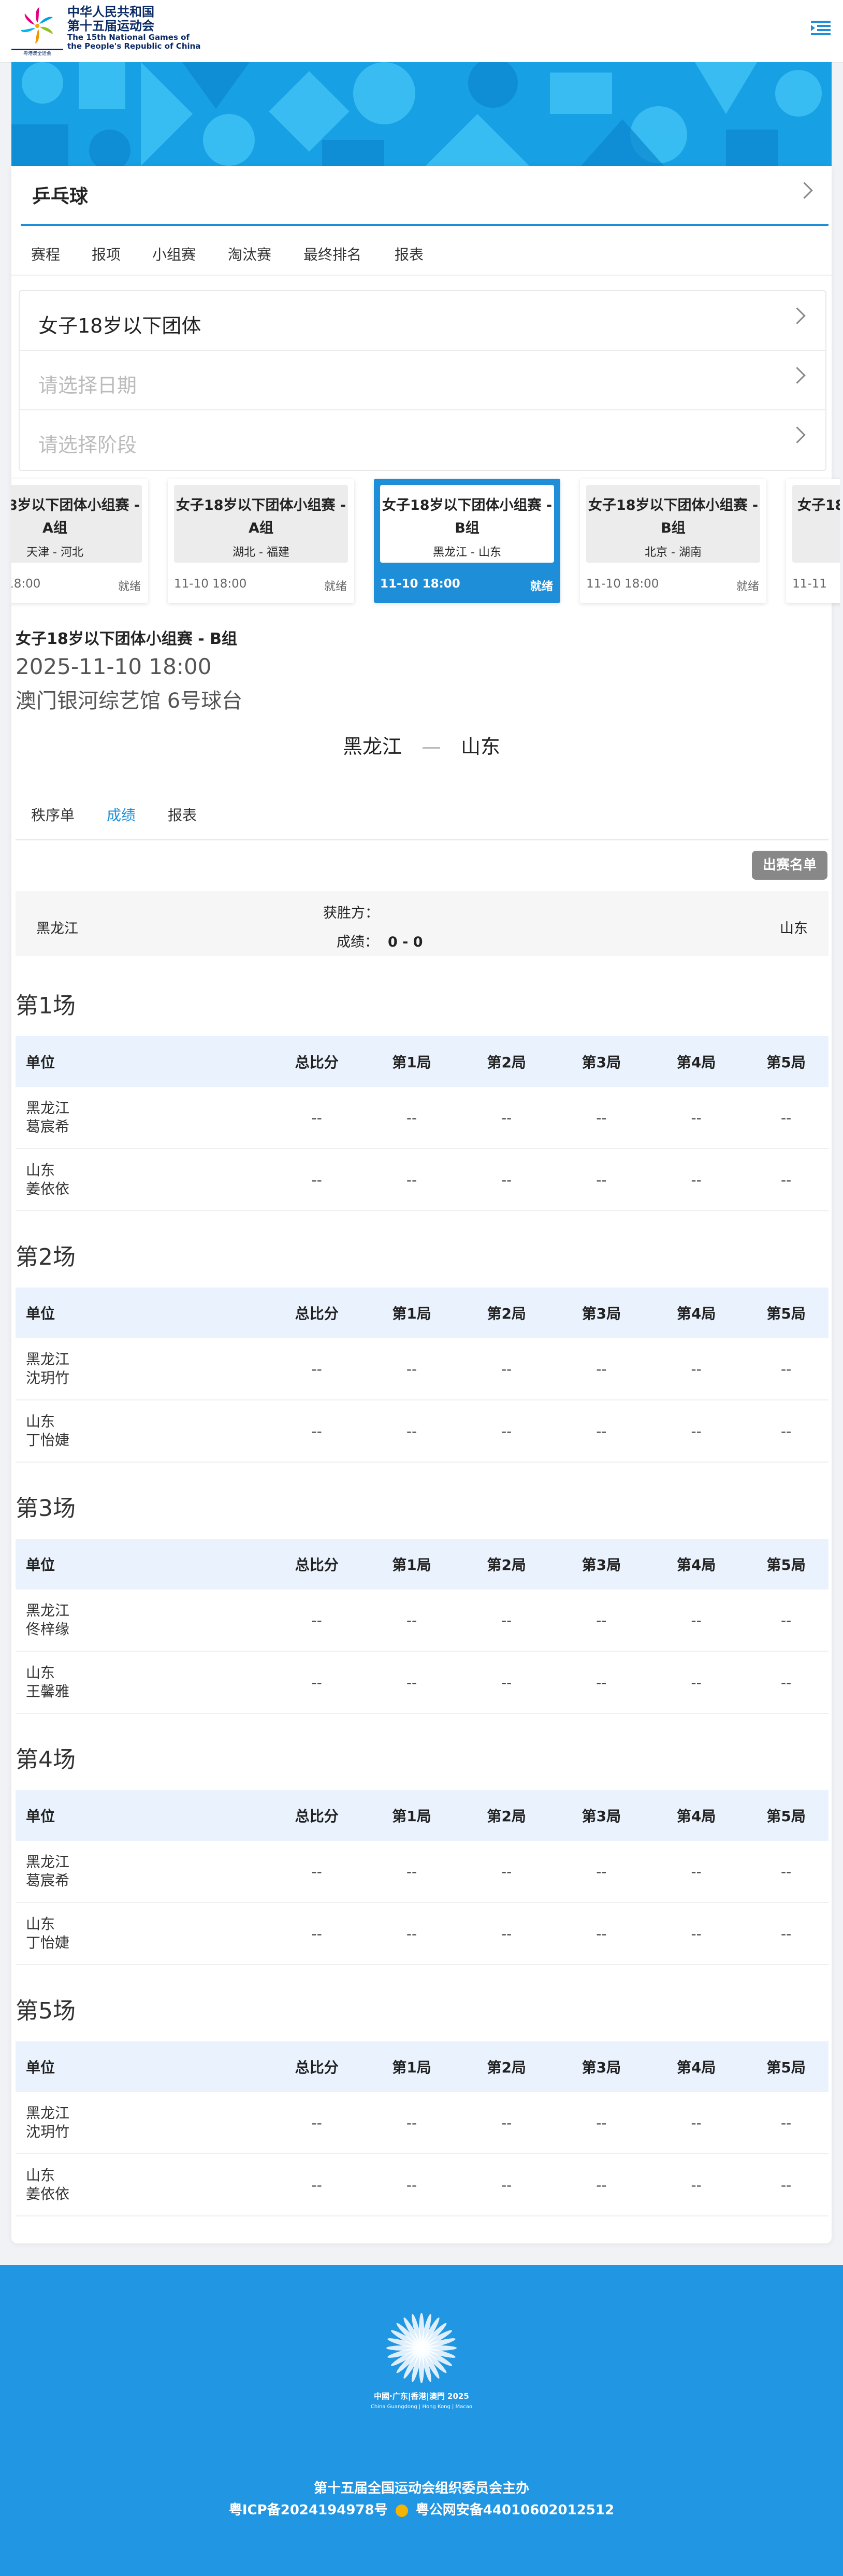  I want to click on tab-group-stage: 小组赛, so click(174, 254).